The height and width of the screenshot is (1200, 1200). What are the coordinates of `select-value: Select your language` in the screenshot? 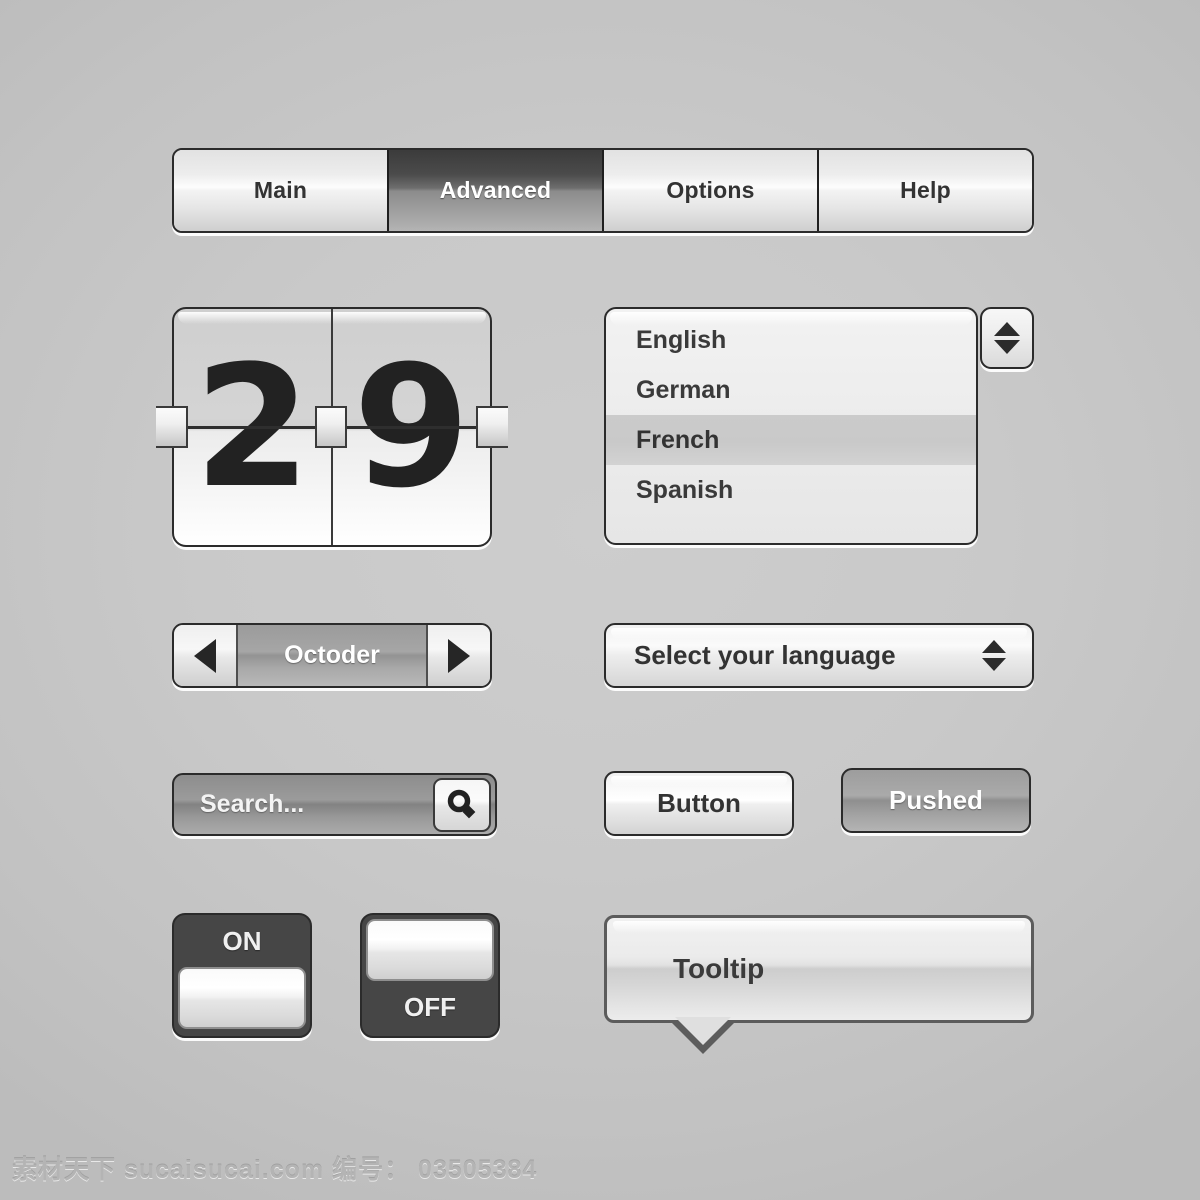 It's located at (765, 655).